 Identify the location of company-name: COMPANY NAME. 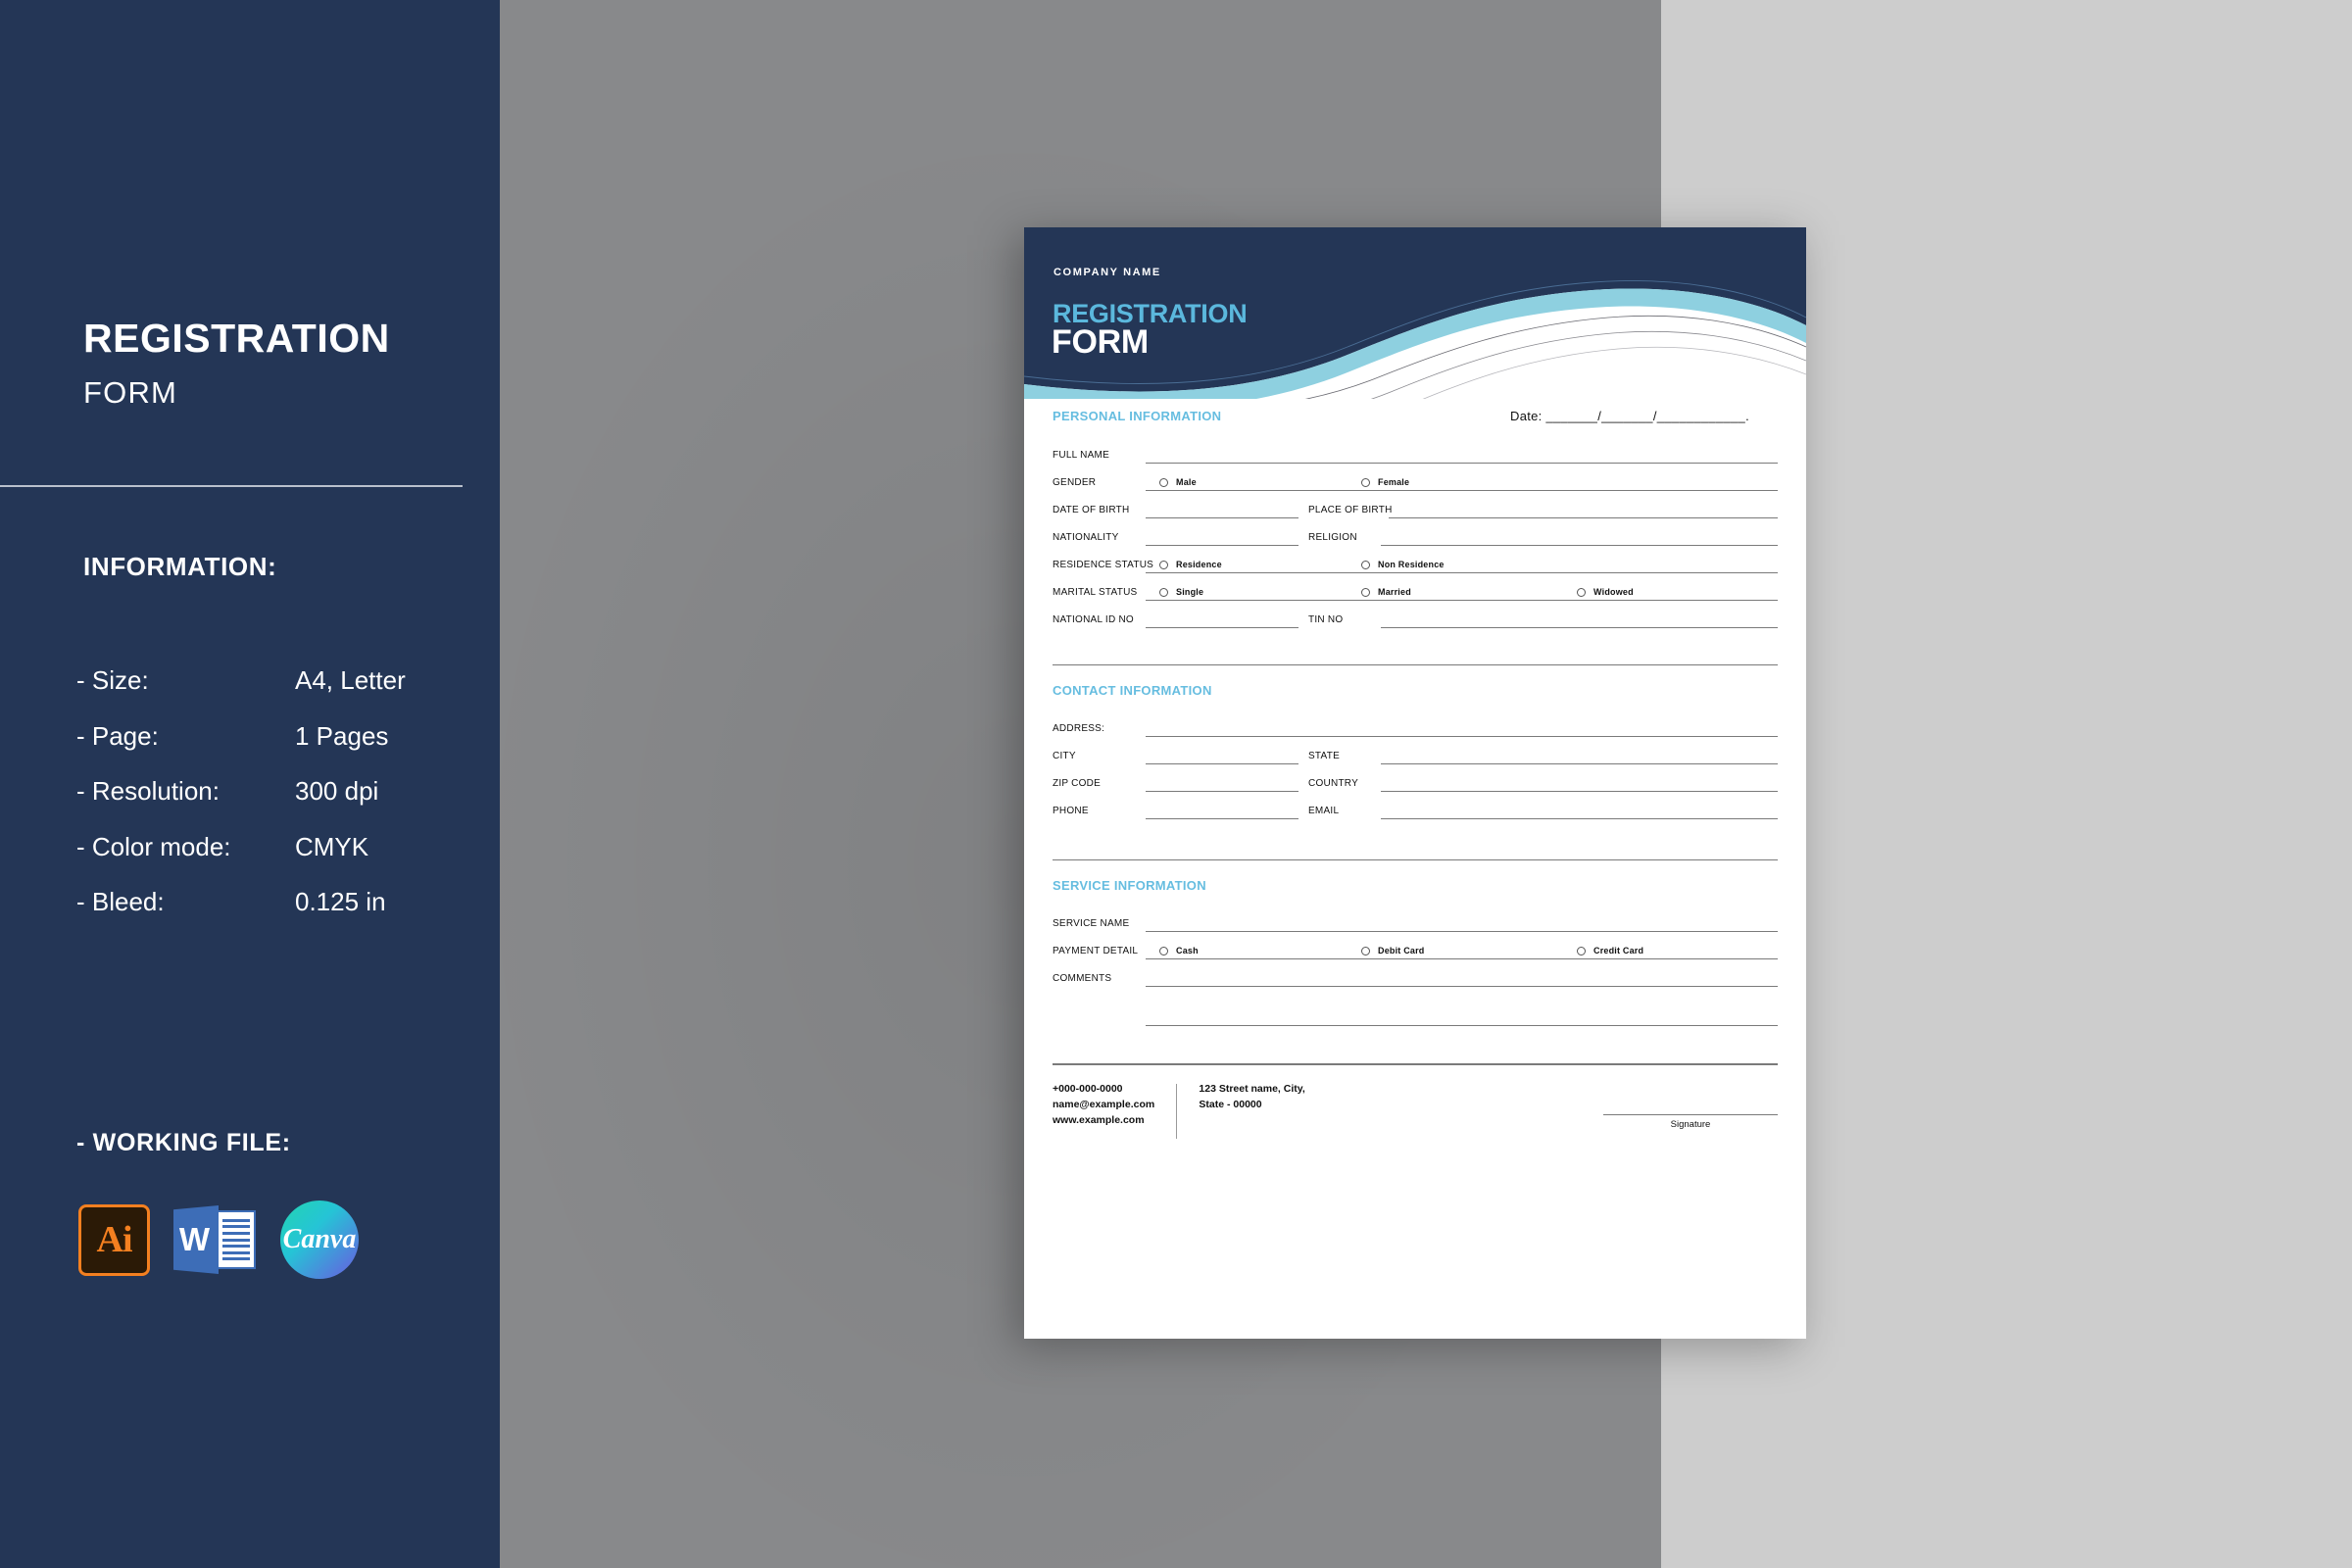
(1107, 272).